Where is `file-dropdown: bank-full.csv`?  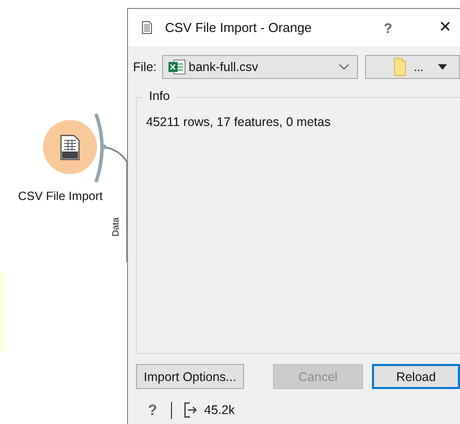
file-dropdown: bank-full.csv is located at coordinates (260, 67).